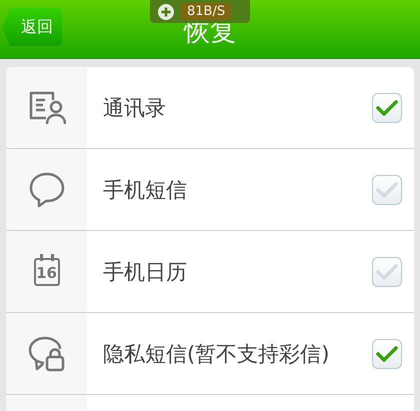 The height and width of the screenshot is (411, 420). I want to click on item-label: 通讯录, so click(134, 108).